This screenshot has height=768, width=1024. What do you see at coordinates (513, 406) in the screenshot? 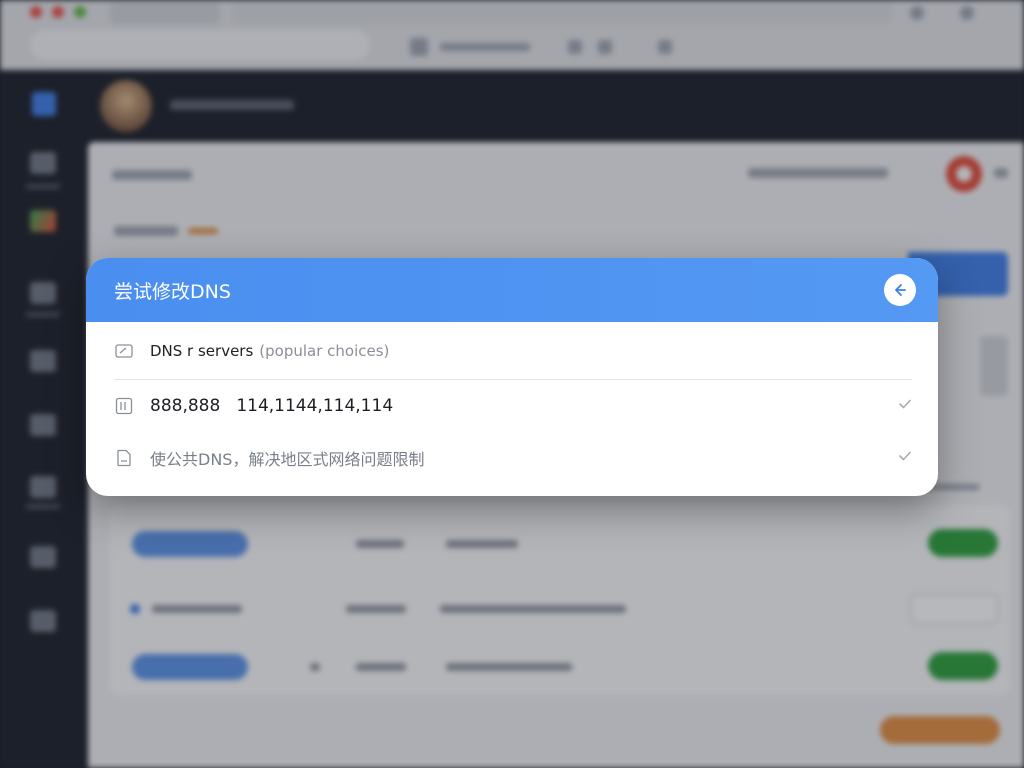
I see `dns-option-row: 888,888 114,1144,114,114` at bounding box center [513, 406].